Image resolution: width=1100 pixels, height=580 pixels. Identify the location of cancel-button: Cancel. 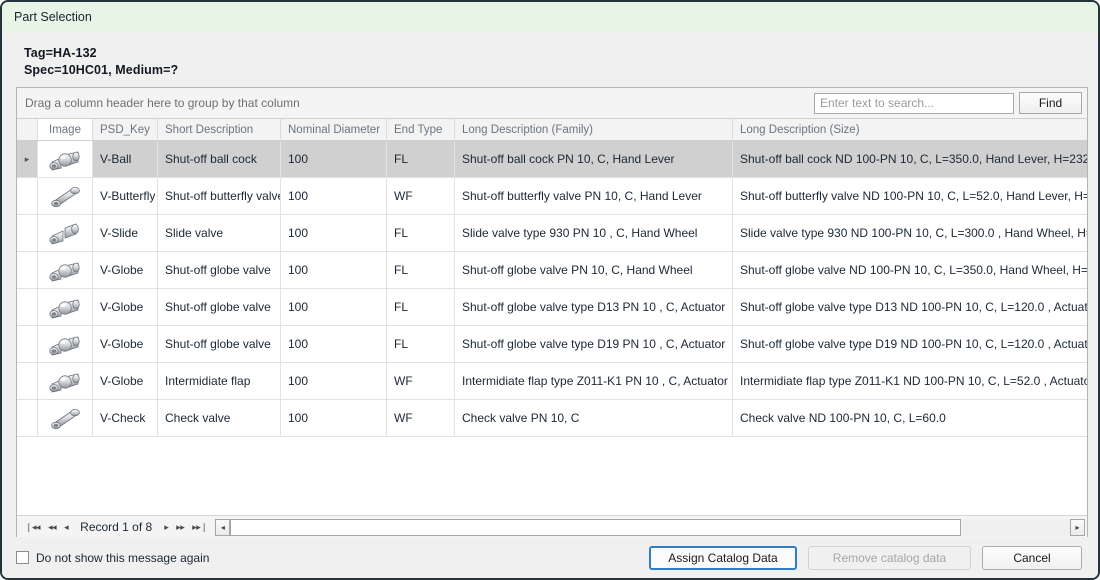
(1032, 557).